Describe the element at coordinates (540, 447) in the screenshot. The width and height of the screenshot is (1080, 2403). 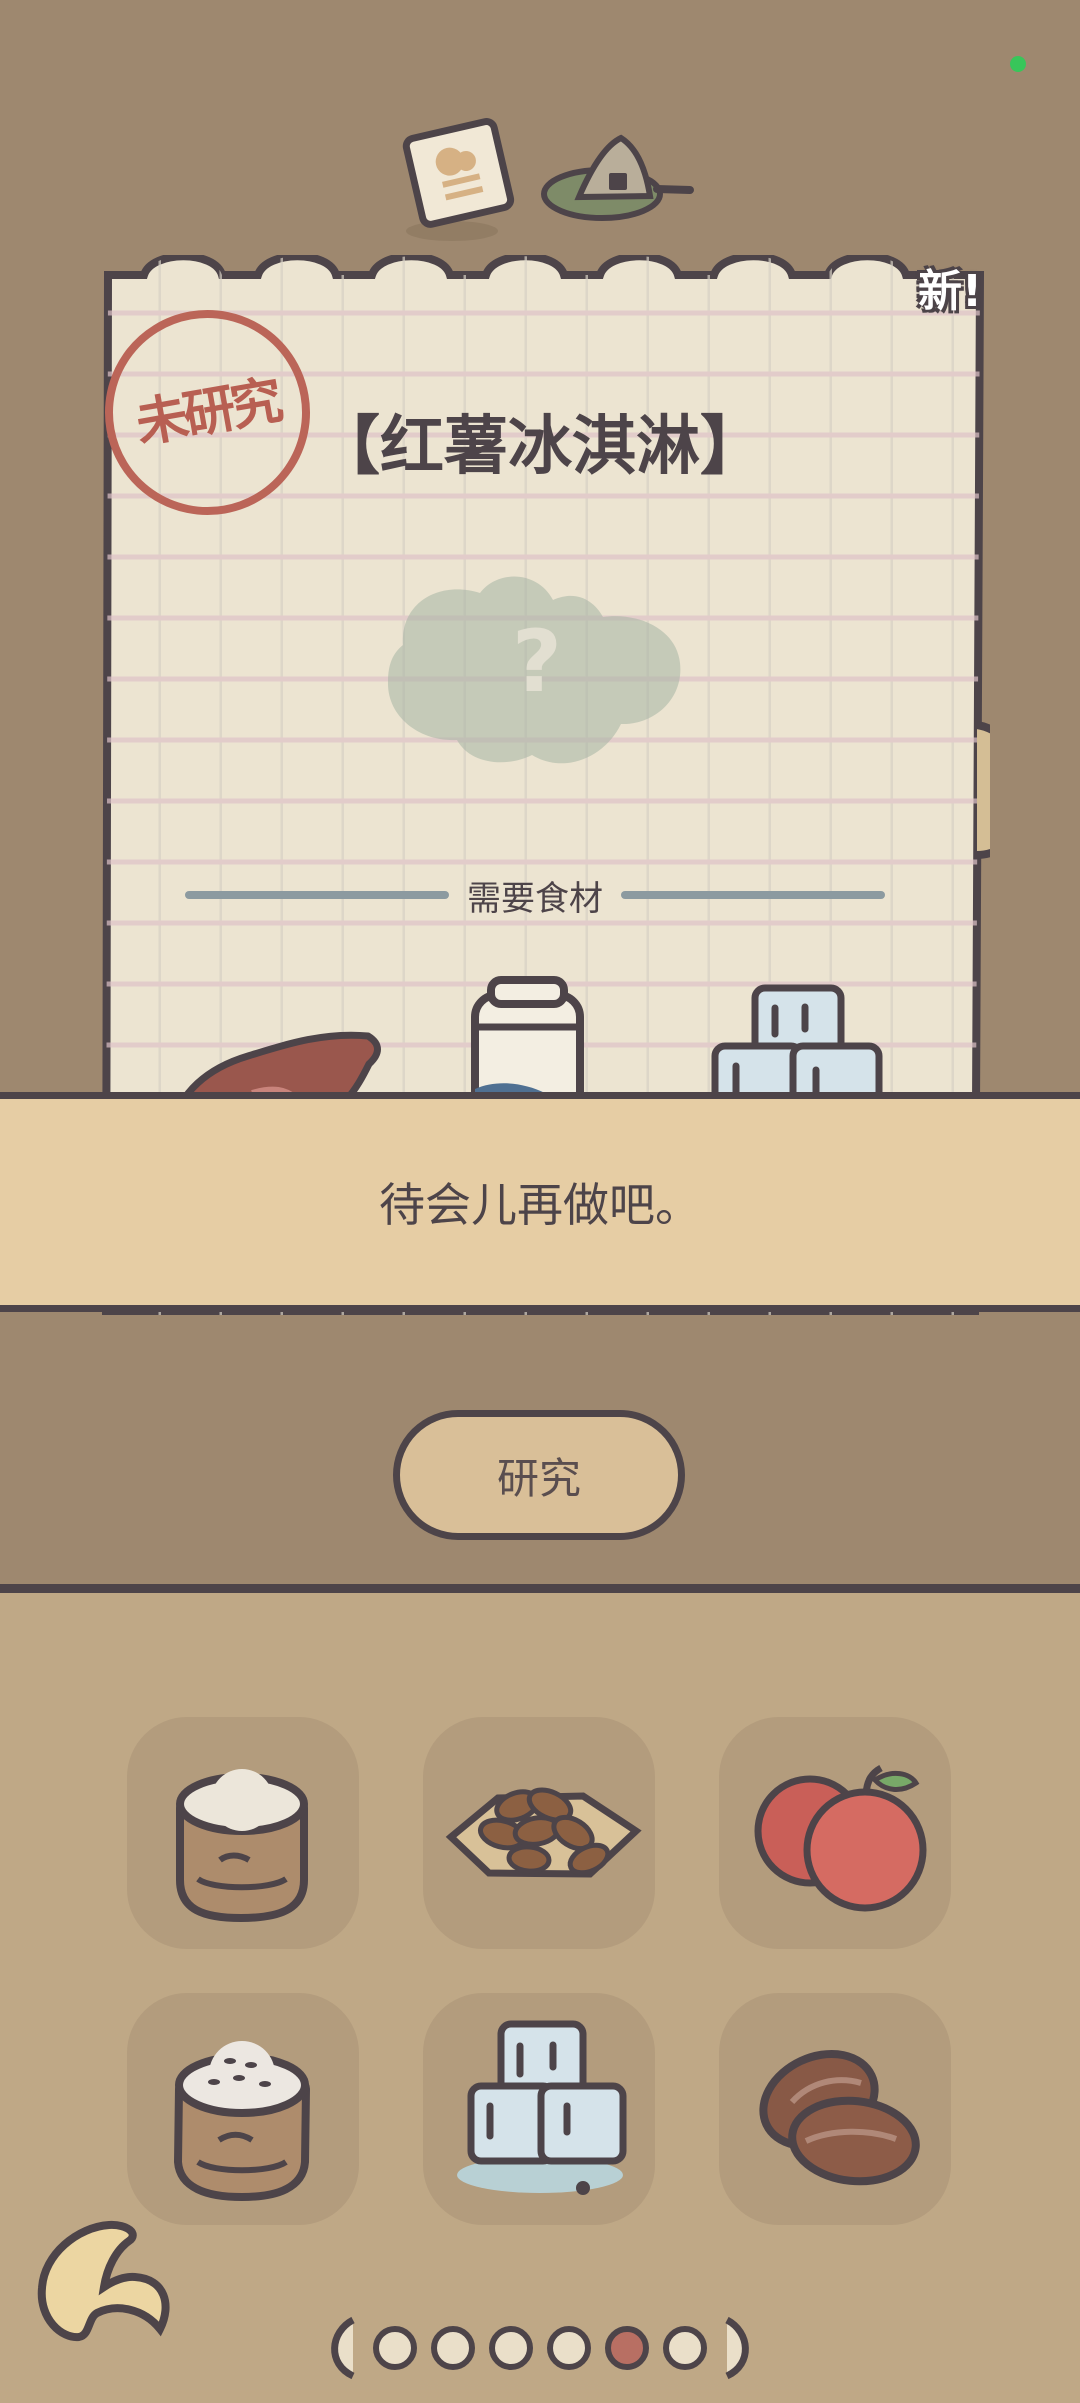
I see `recipe-title: 【红薯冰淇淋】` at that location.